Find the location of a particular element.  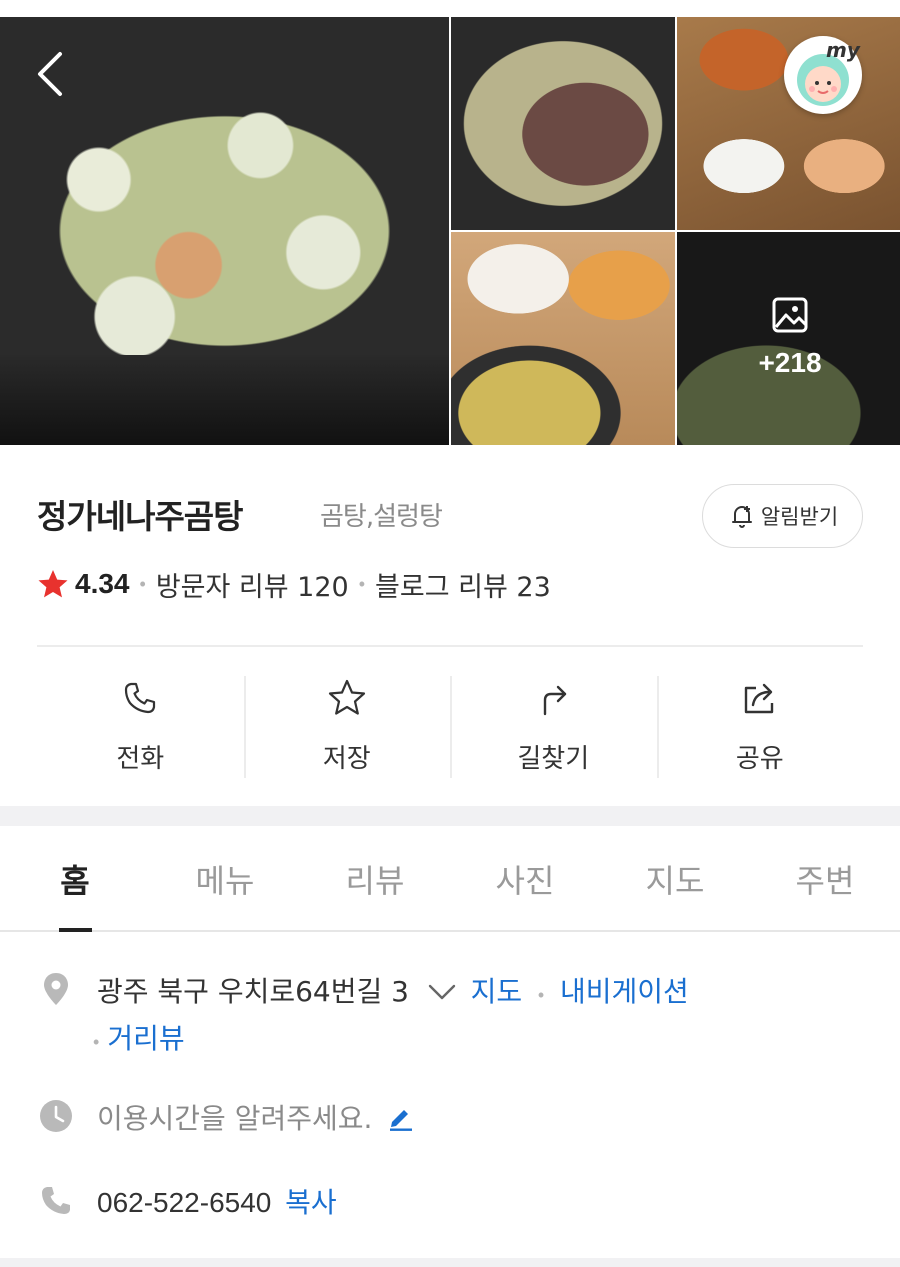

star-outline-icon is located at coordinates (346, 697).